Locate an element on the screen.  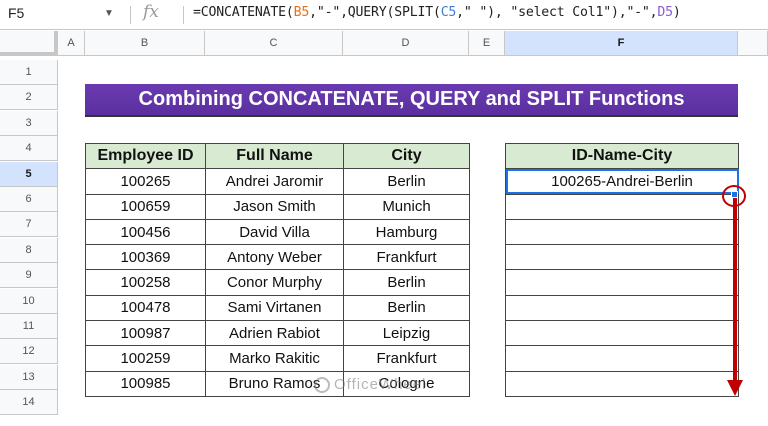
table-cell: 100259 is located at coordinates (145, 358).